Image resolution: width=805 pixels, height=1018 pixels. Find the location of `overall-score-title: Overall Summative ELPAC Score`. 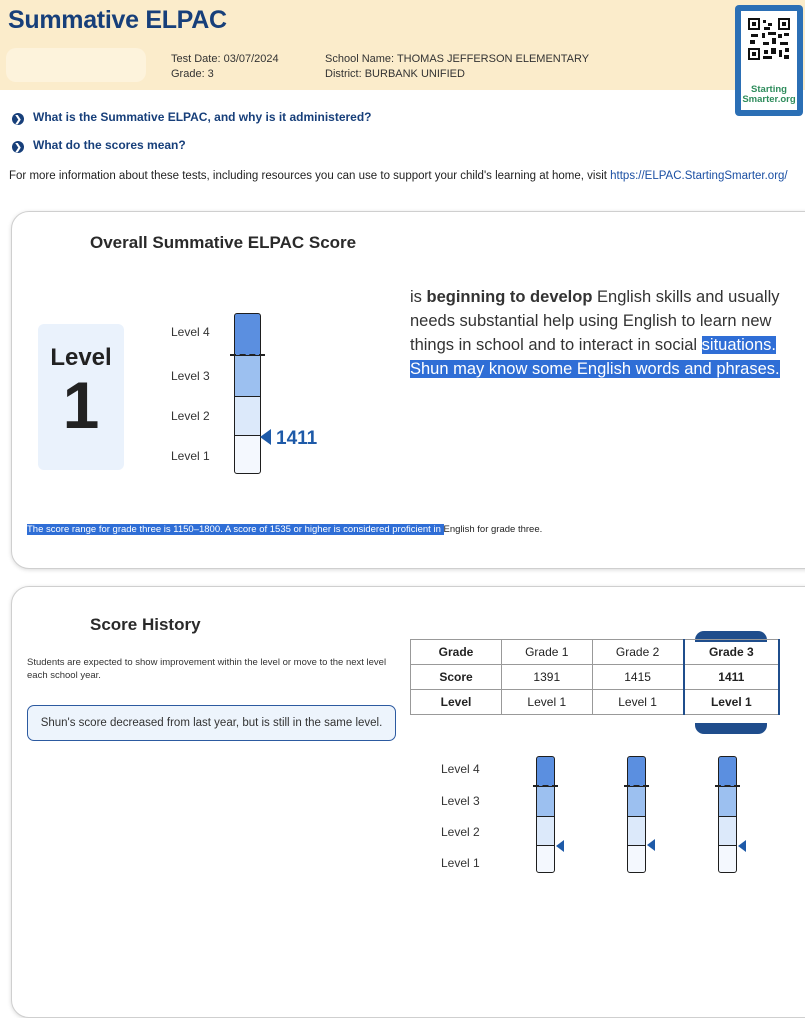

overall-score-title: Overall Summative ELPAC Score is located at coordinates (223, 242).